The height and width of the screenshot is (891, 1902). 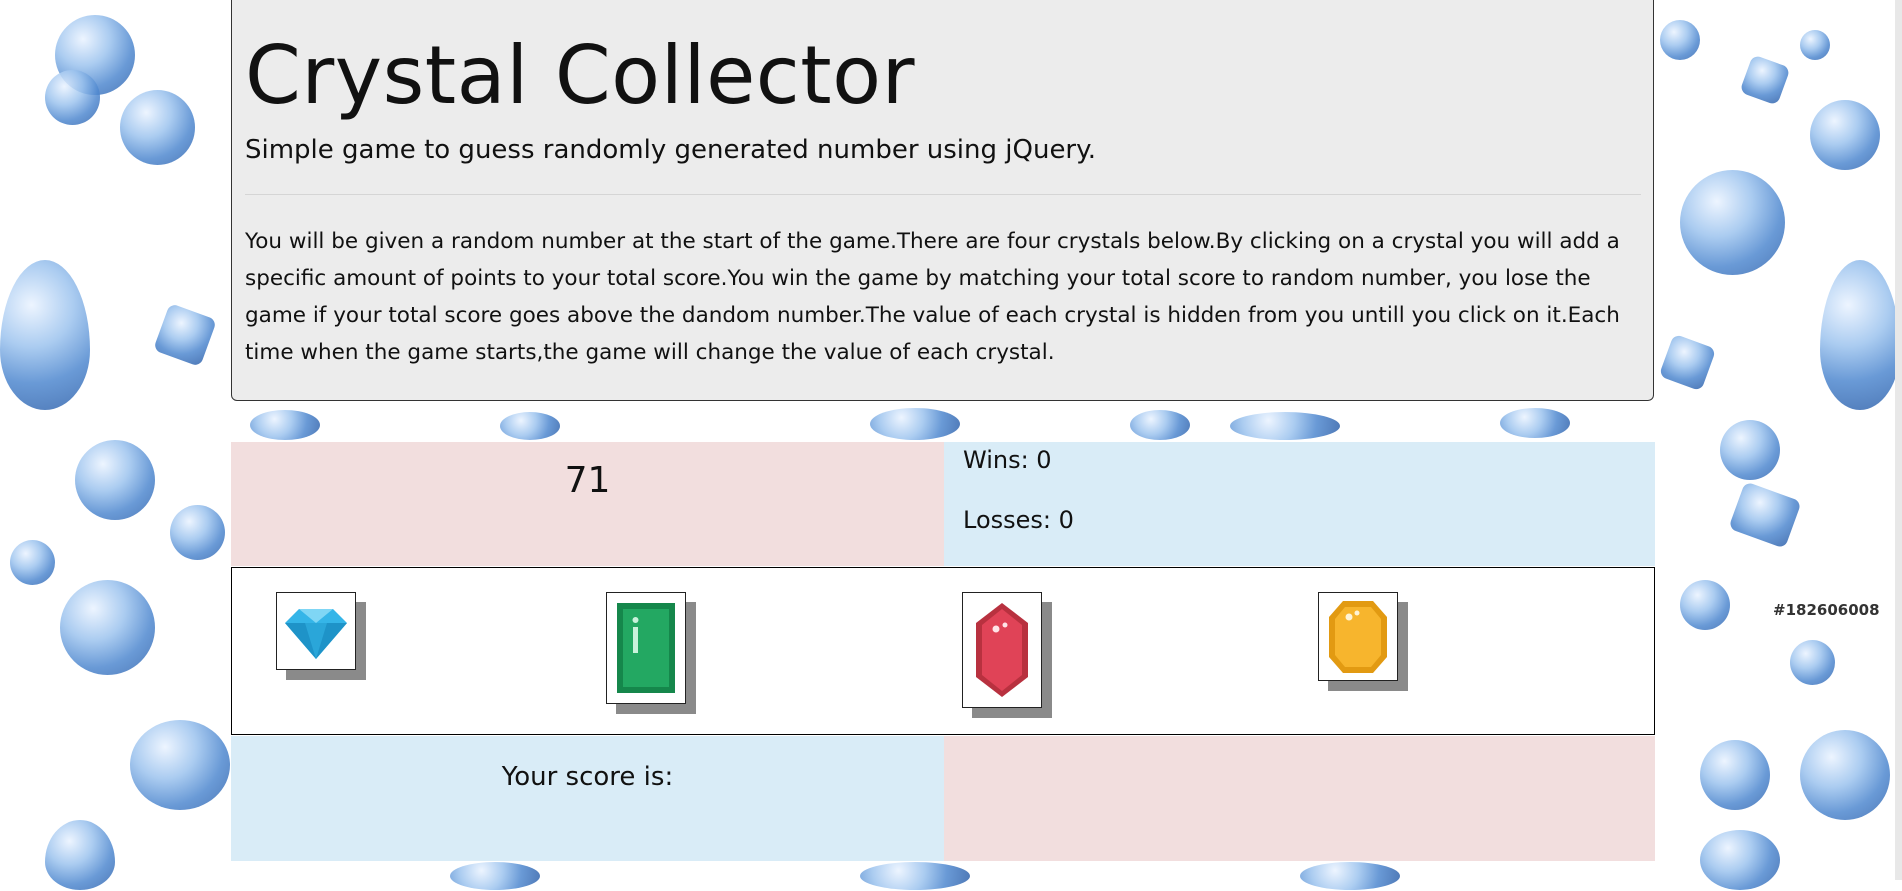 What do you see at coordinates (1299, 504) in the screenshot?
I see `stats-panel: Wins: 0 Losses: 0` at bounding box center [1299, 504].